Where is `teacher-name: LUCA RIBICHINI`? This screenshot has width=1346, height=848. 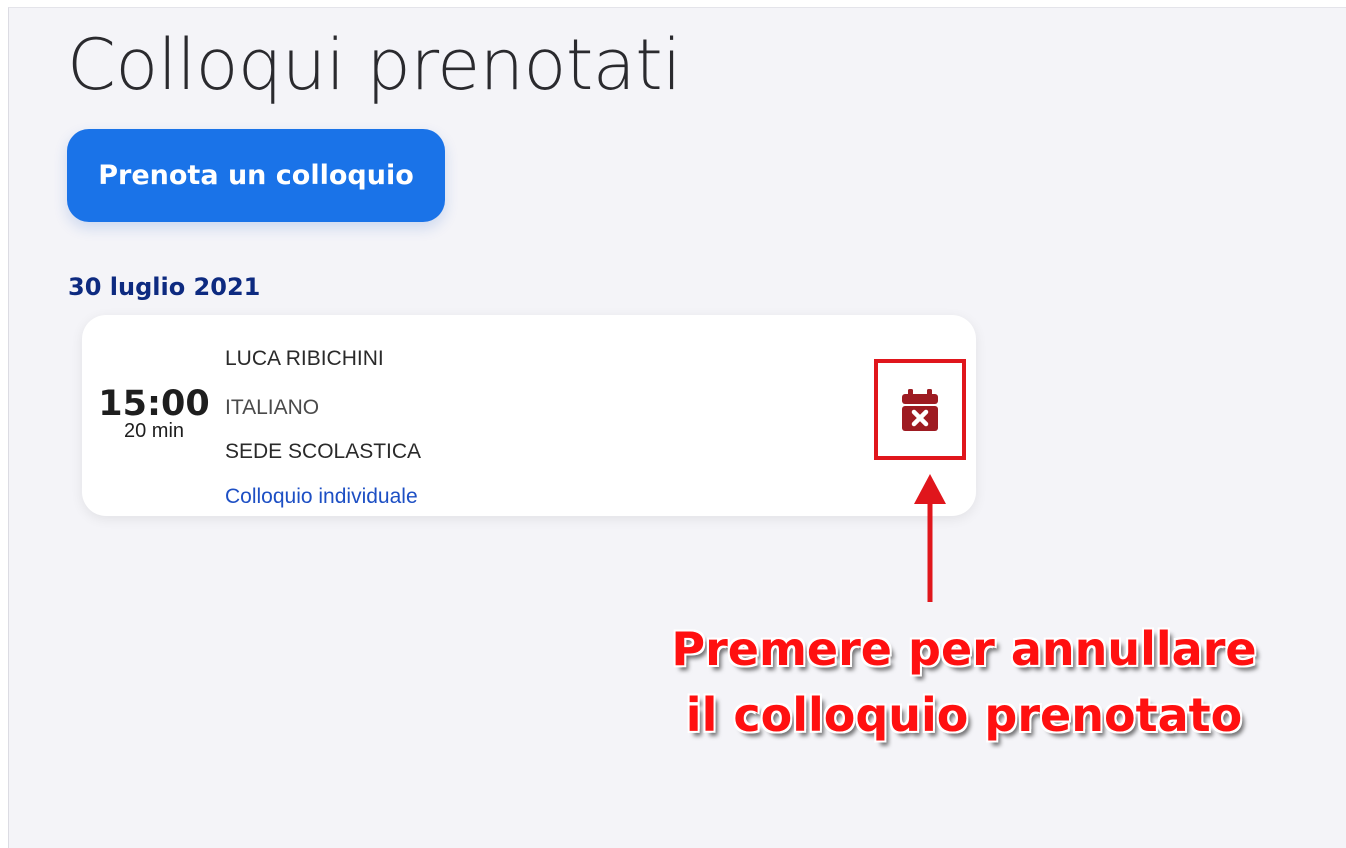 teacher-name: LUCA RIBICHINI is located at coordinates (304, 358).